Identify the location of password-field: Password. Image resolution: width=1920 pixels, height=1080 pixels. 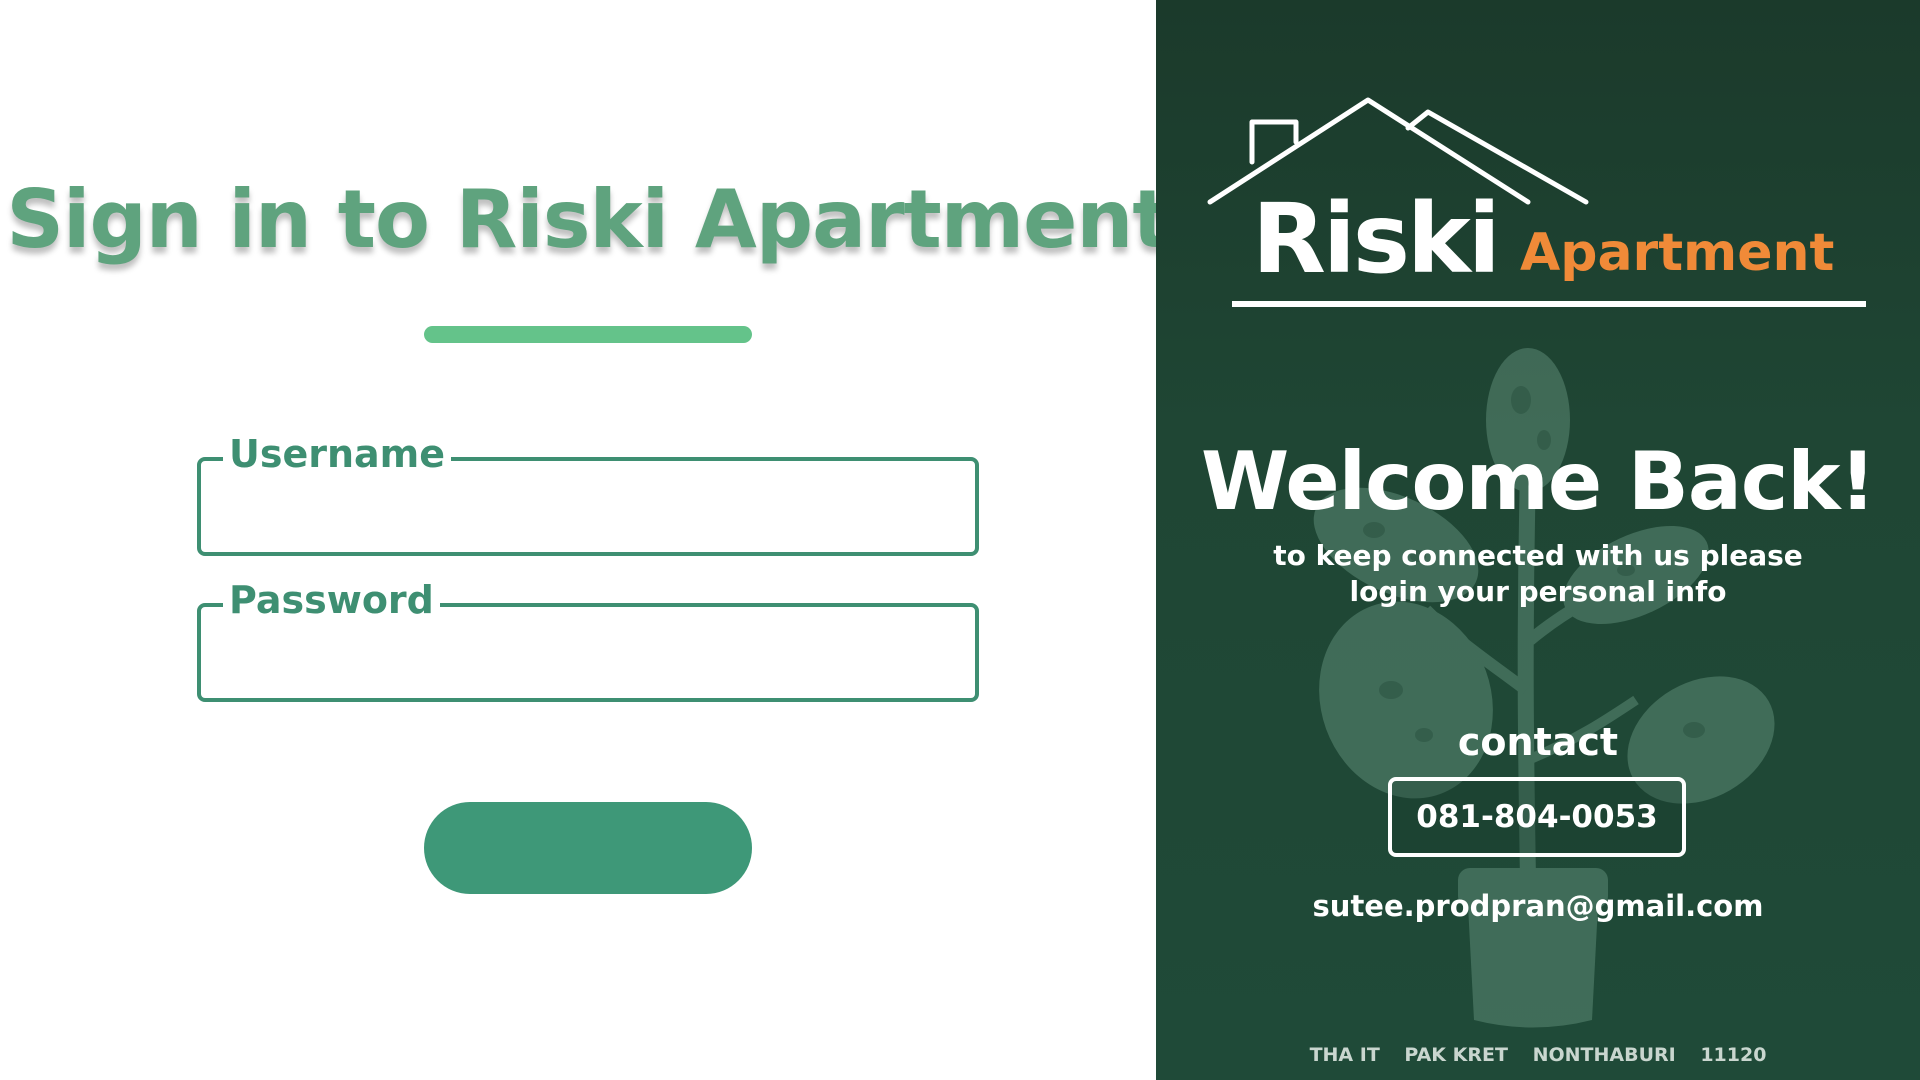
(588, 638).